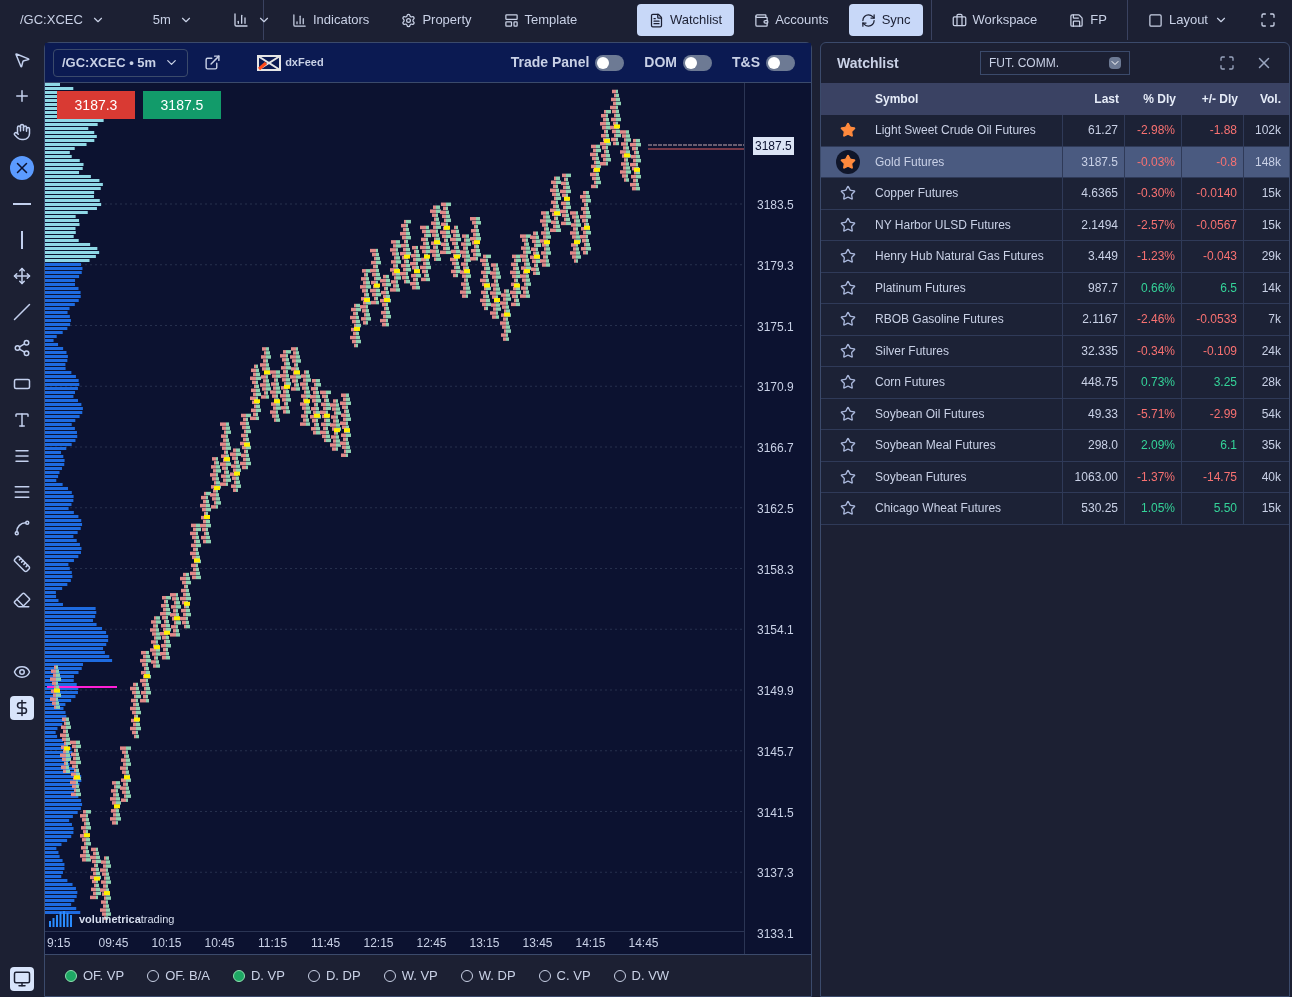  Describe the element at coordinates (1055, 383) in the screenshot. I see `watchlist-row: Corn Futures 448.75 0.73% 3.25 28k` at that location.